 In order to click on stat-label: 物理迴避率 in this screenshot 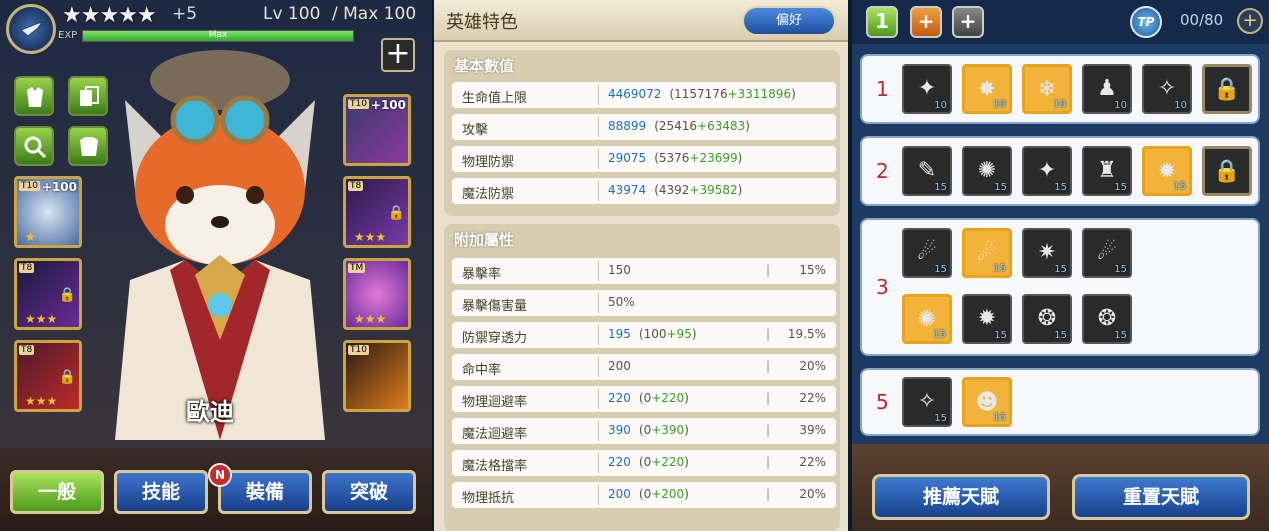, I will do `click(495, 402)`.